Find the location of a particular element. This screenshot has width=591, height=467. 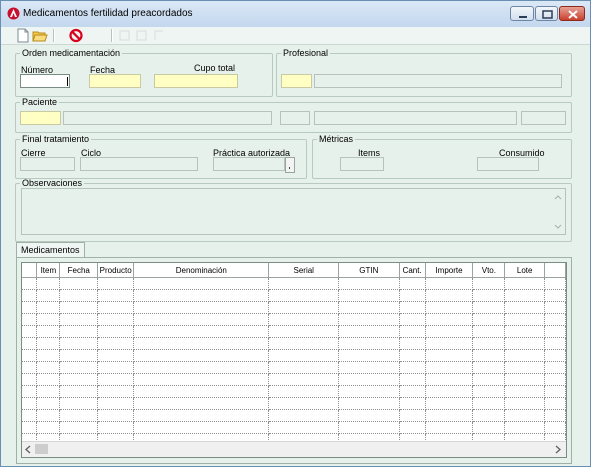

cupo-total-input is located at coordinates (196, 81).